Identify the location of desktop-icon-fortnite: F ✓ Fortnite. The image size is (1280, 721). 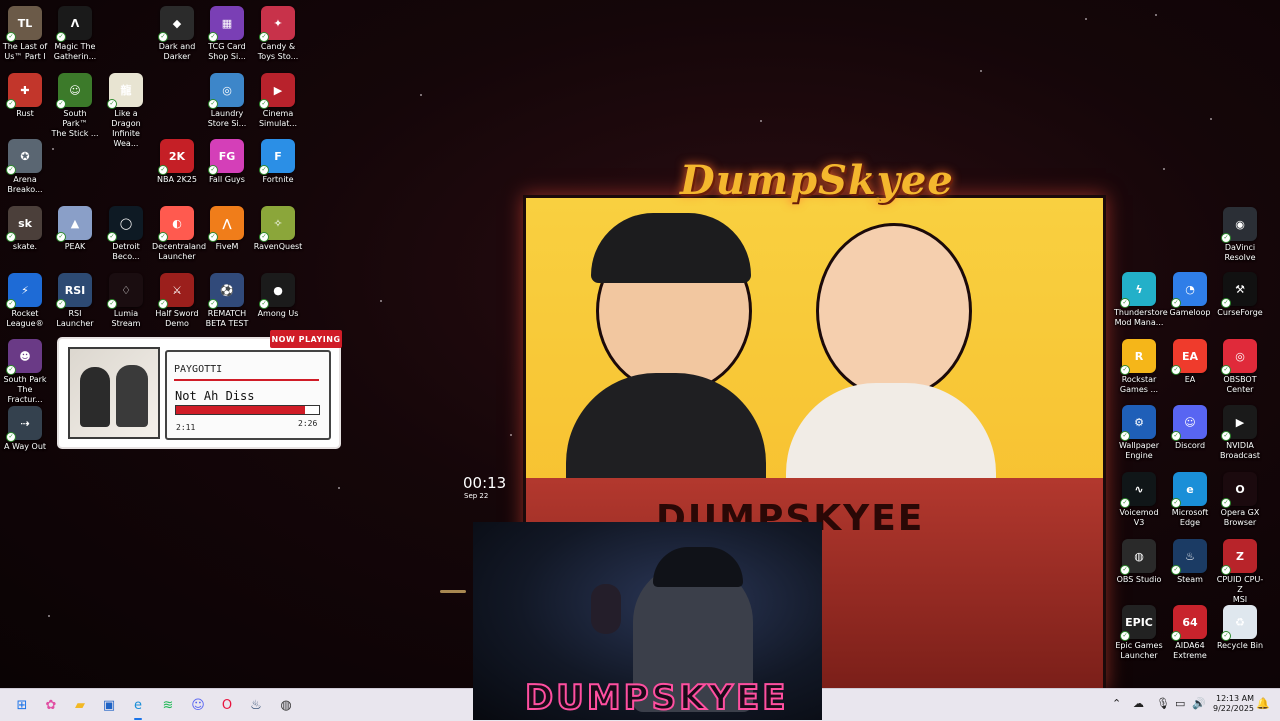
(278, 162).